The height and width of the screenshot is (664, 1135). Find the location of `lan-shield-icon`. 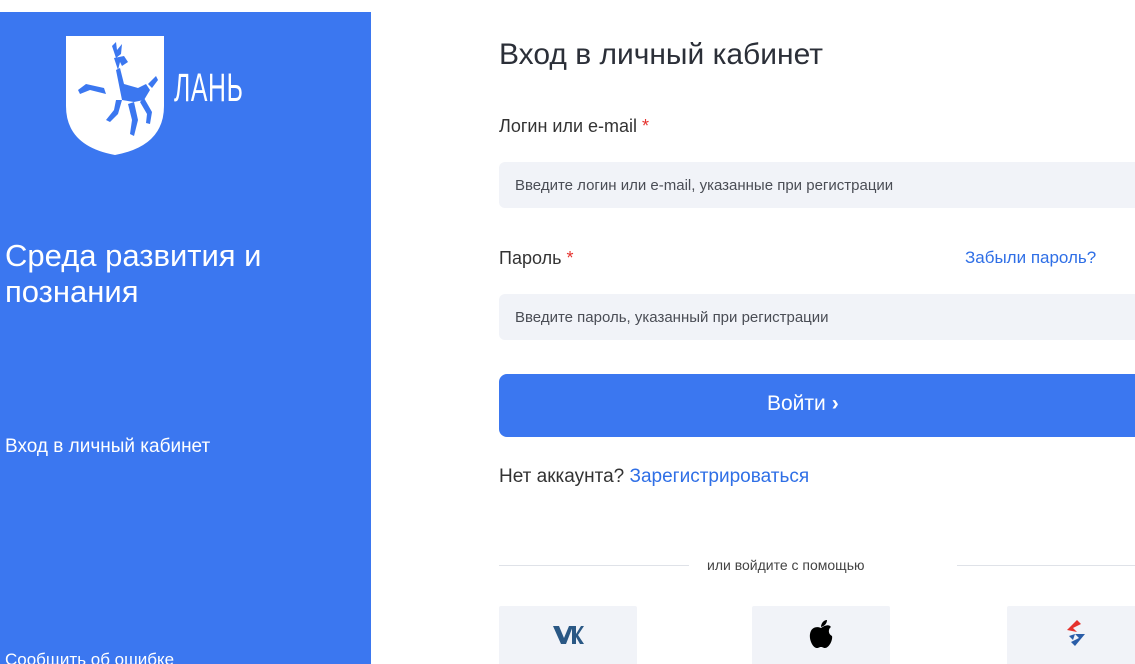

lan-shield-icon is located at coordinates (115, 95).